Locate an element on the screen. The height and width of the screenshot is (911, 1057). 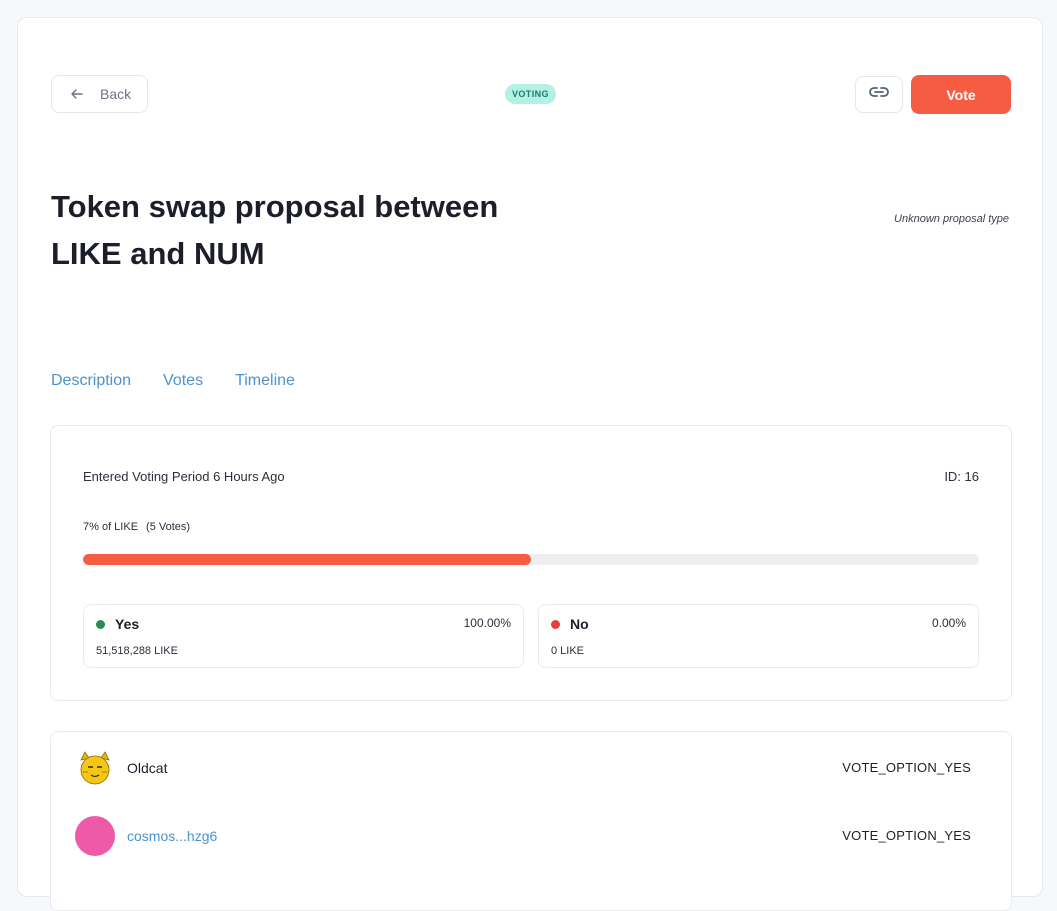
option-no-percent: 0.00% is located at coordinates (948, 623).